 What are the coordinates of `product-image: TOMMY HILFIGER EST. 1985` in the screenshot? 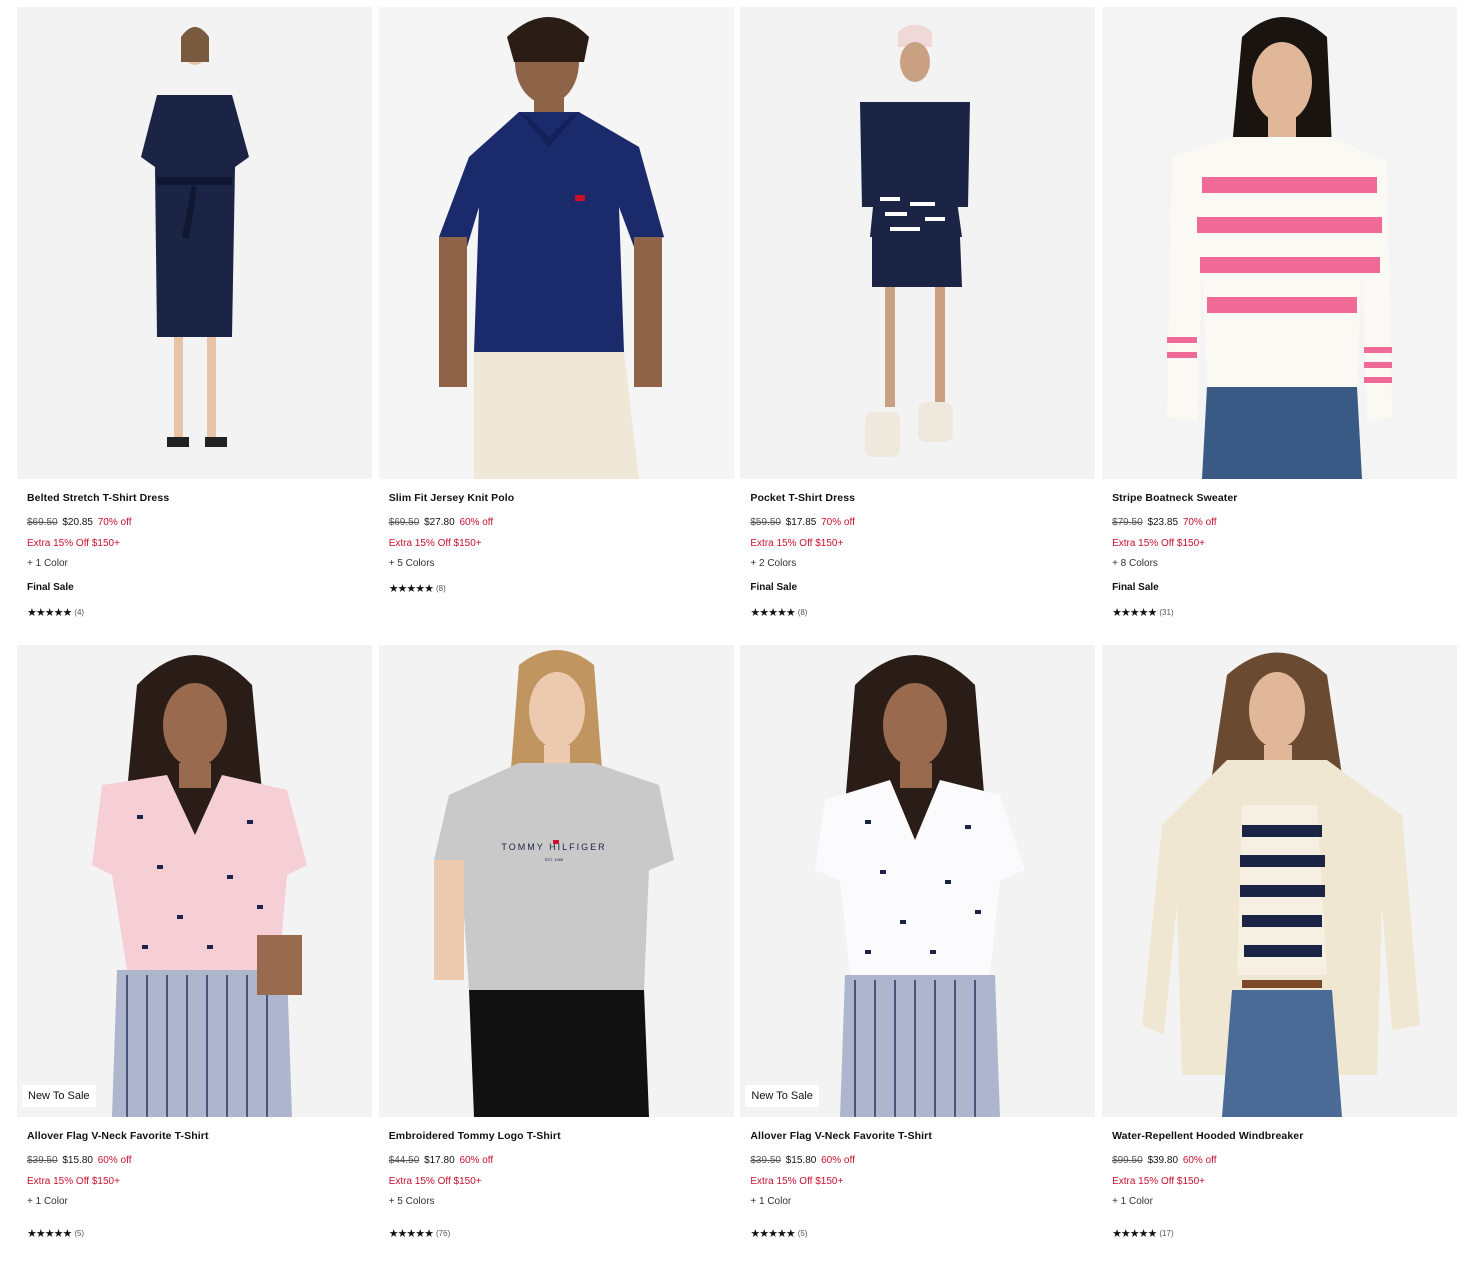 It's located at (556, 881).